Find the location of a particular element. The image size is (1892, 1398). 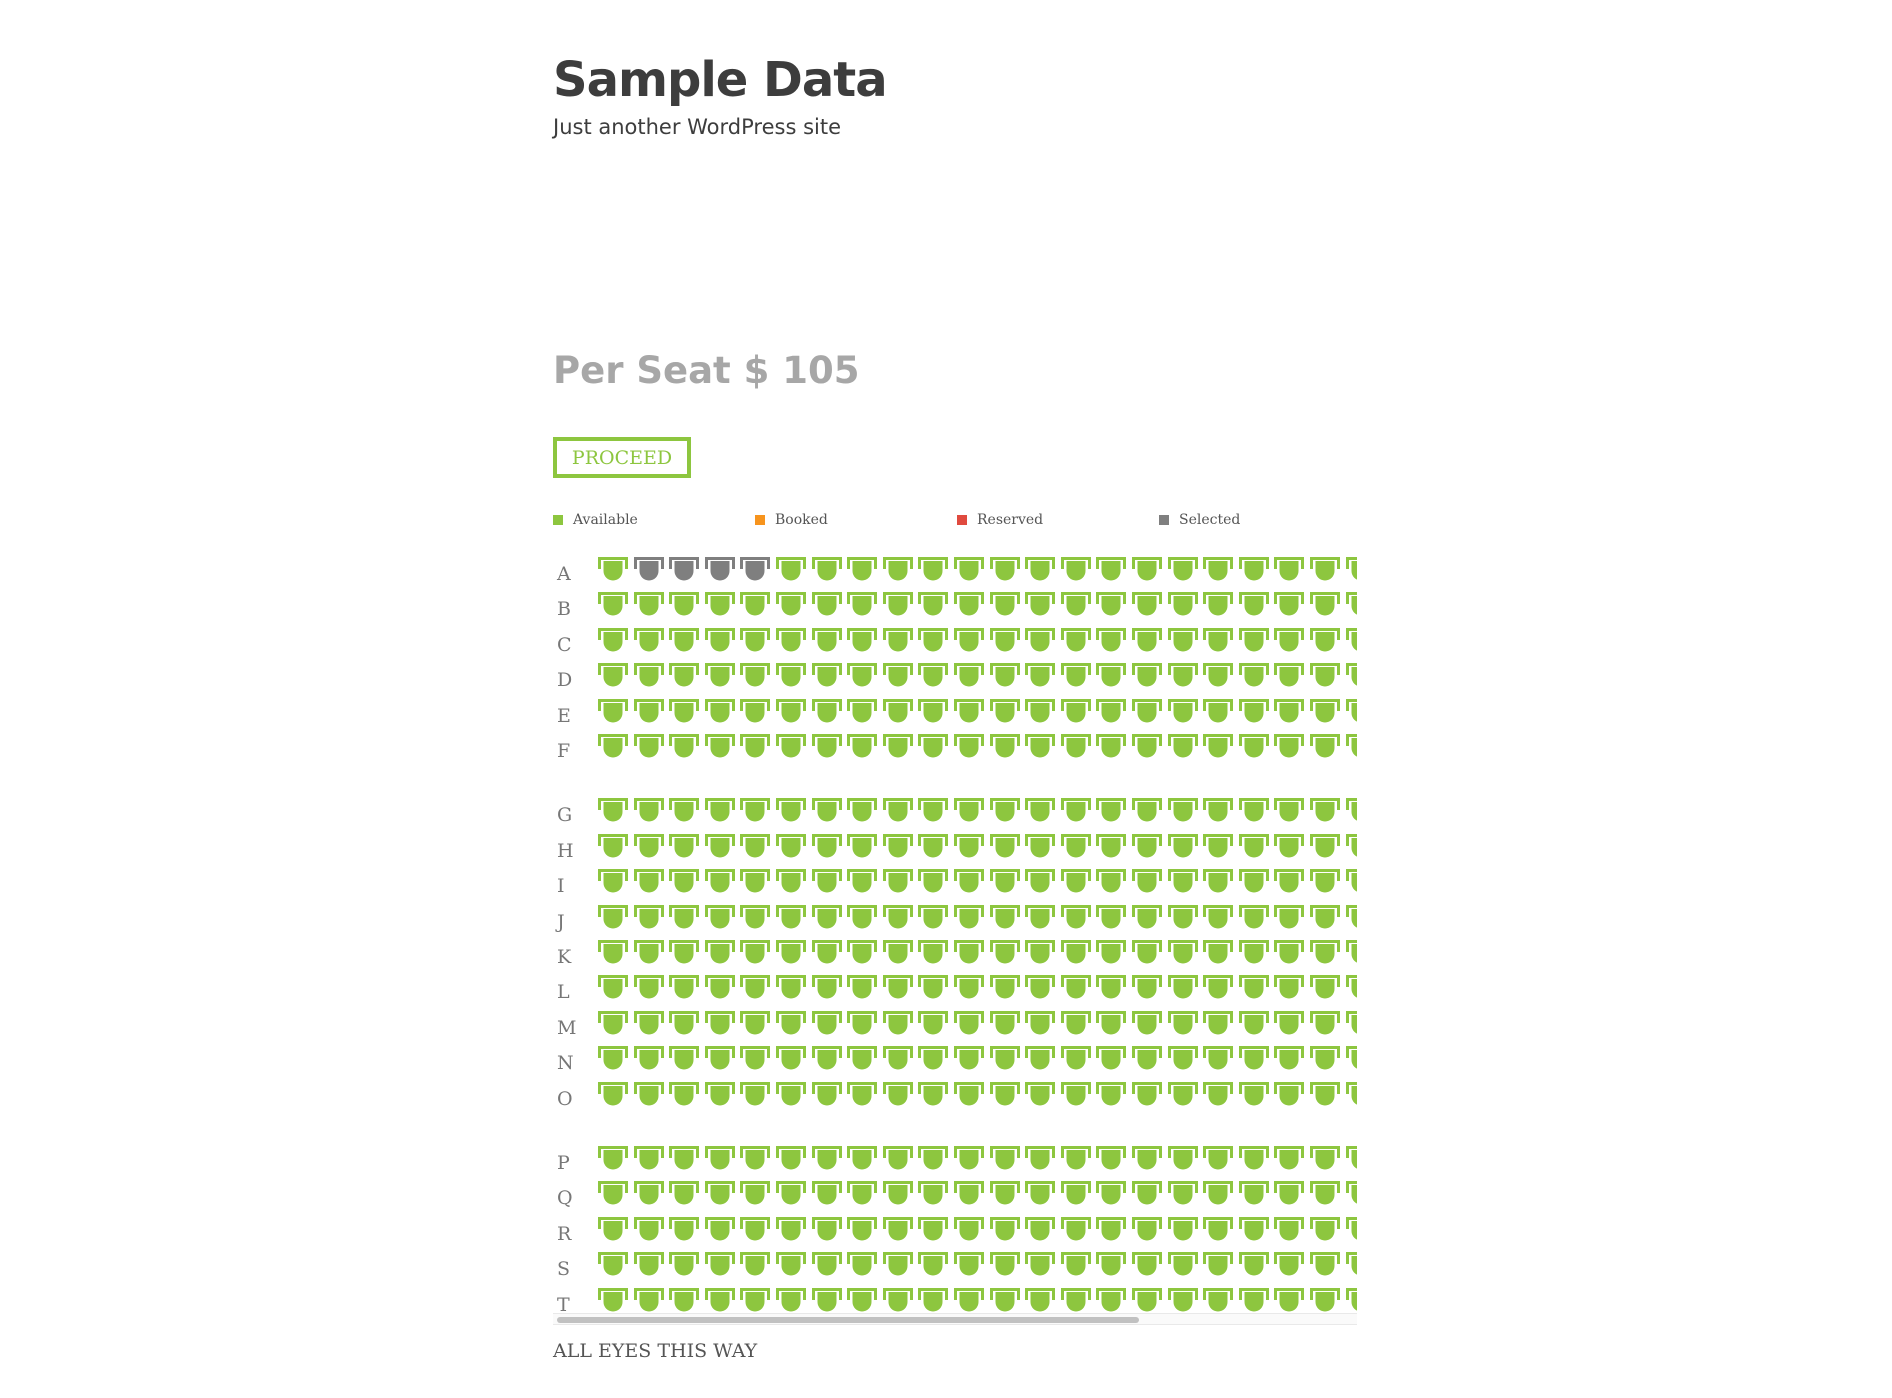

seat-n-4-available is located at coordinates (719, 1059).